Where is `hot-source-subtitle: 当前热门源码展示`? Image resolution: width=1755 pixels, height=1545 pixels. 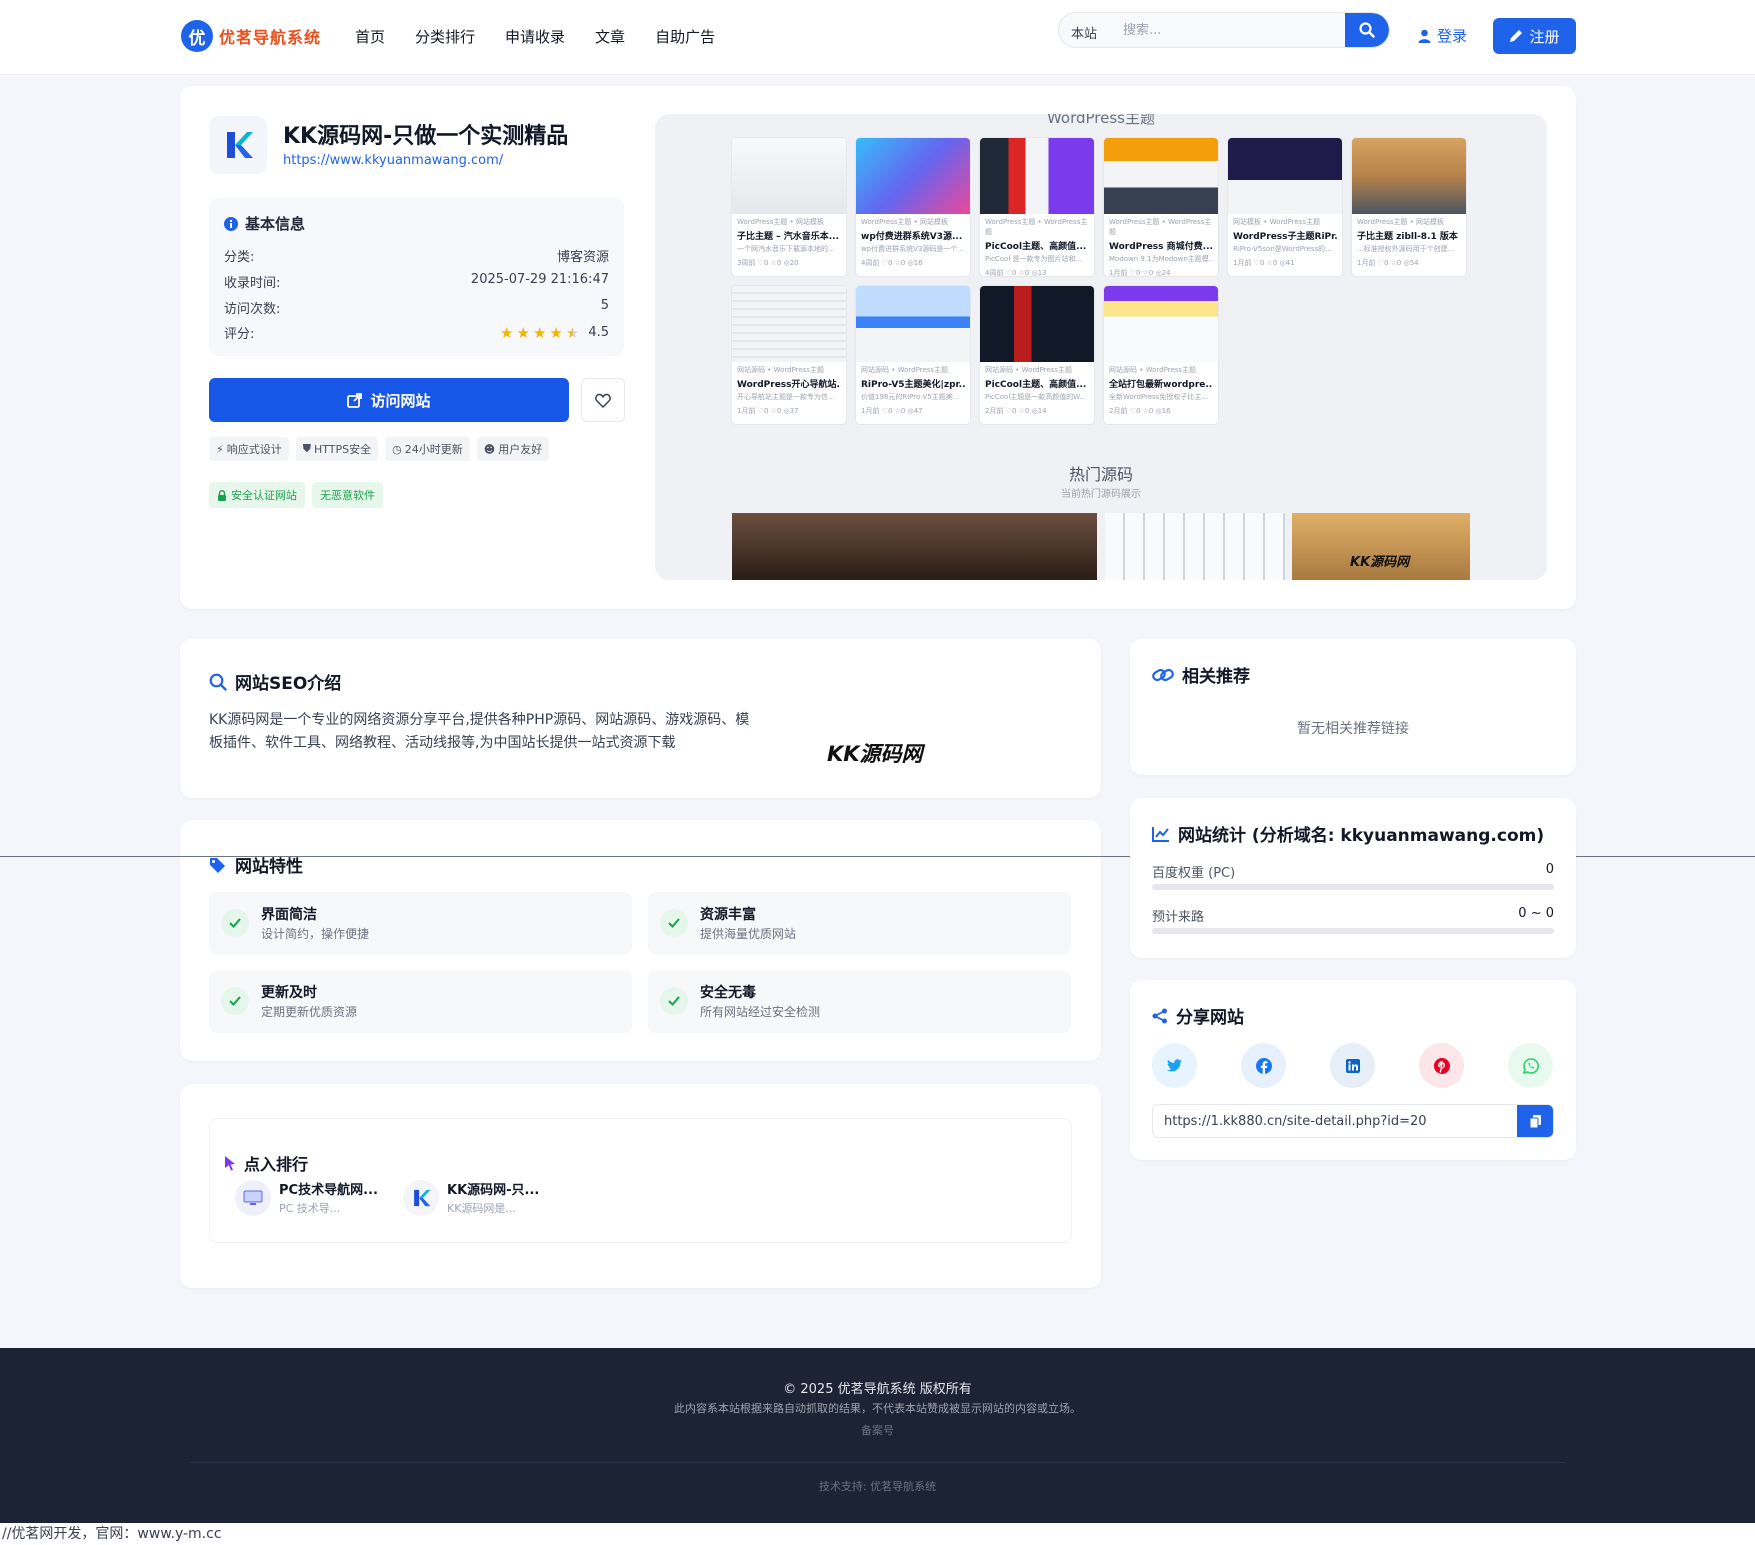
hot-source-subtitle: 当前热门源码展示 is located at coordinates (1101, 494).